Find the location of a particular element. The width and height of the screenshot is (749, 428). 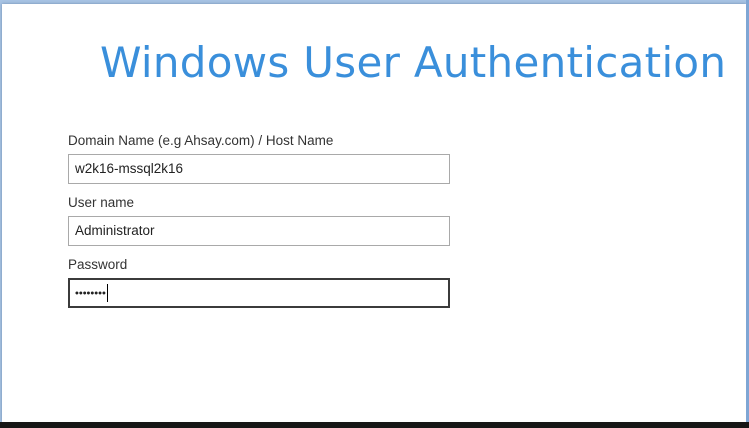

domain-label: Domain Name (e.g Ahsay.com) / Host Name is located at coordinates (201, 140).